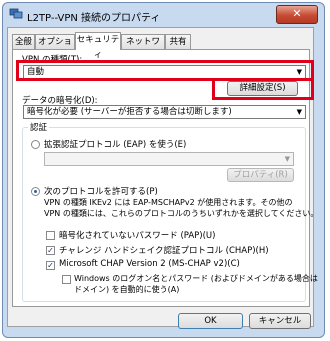  I want to click on windows-logon-label-line2: ドメイン) を自動的に使う(A), so click(127, 289).